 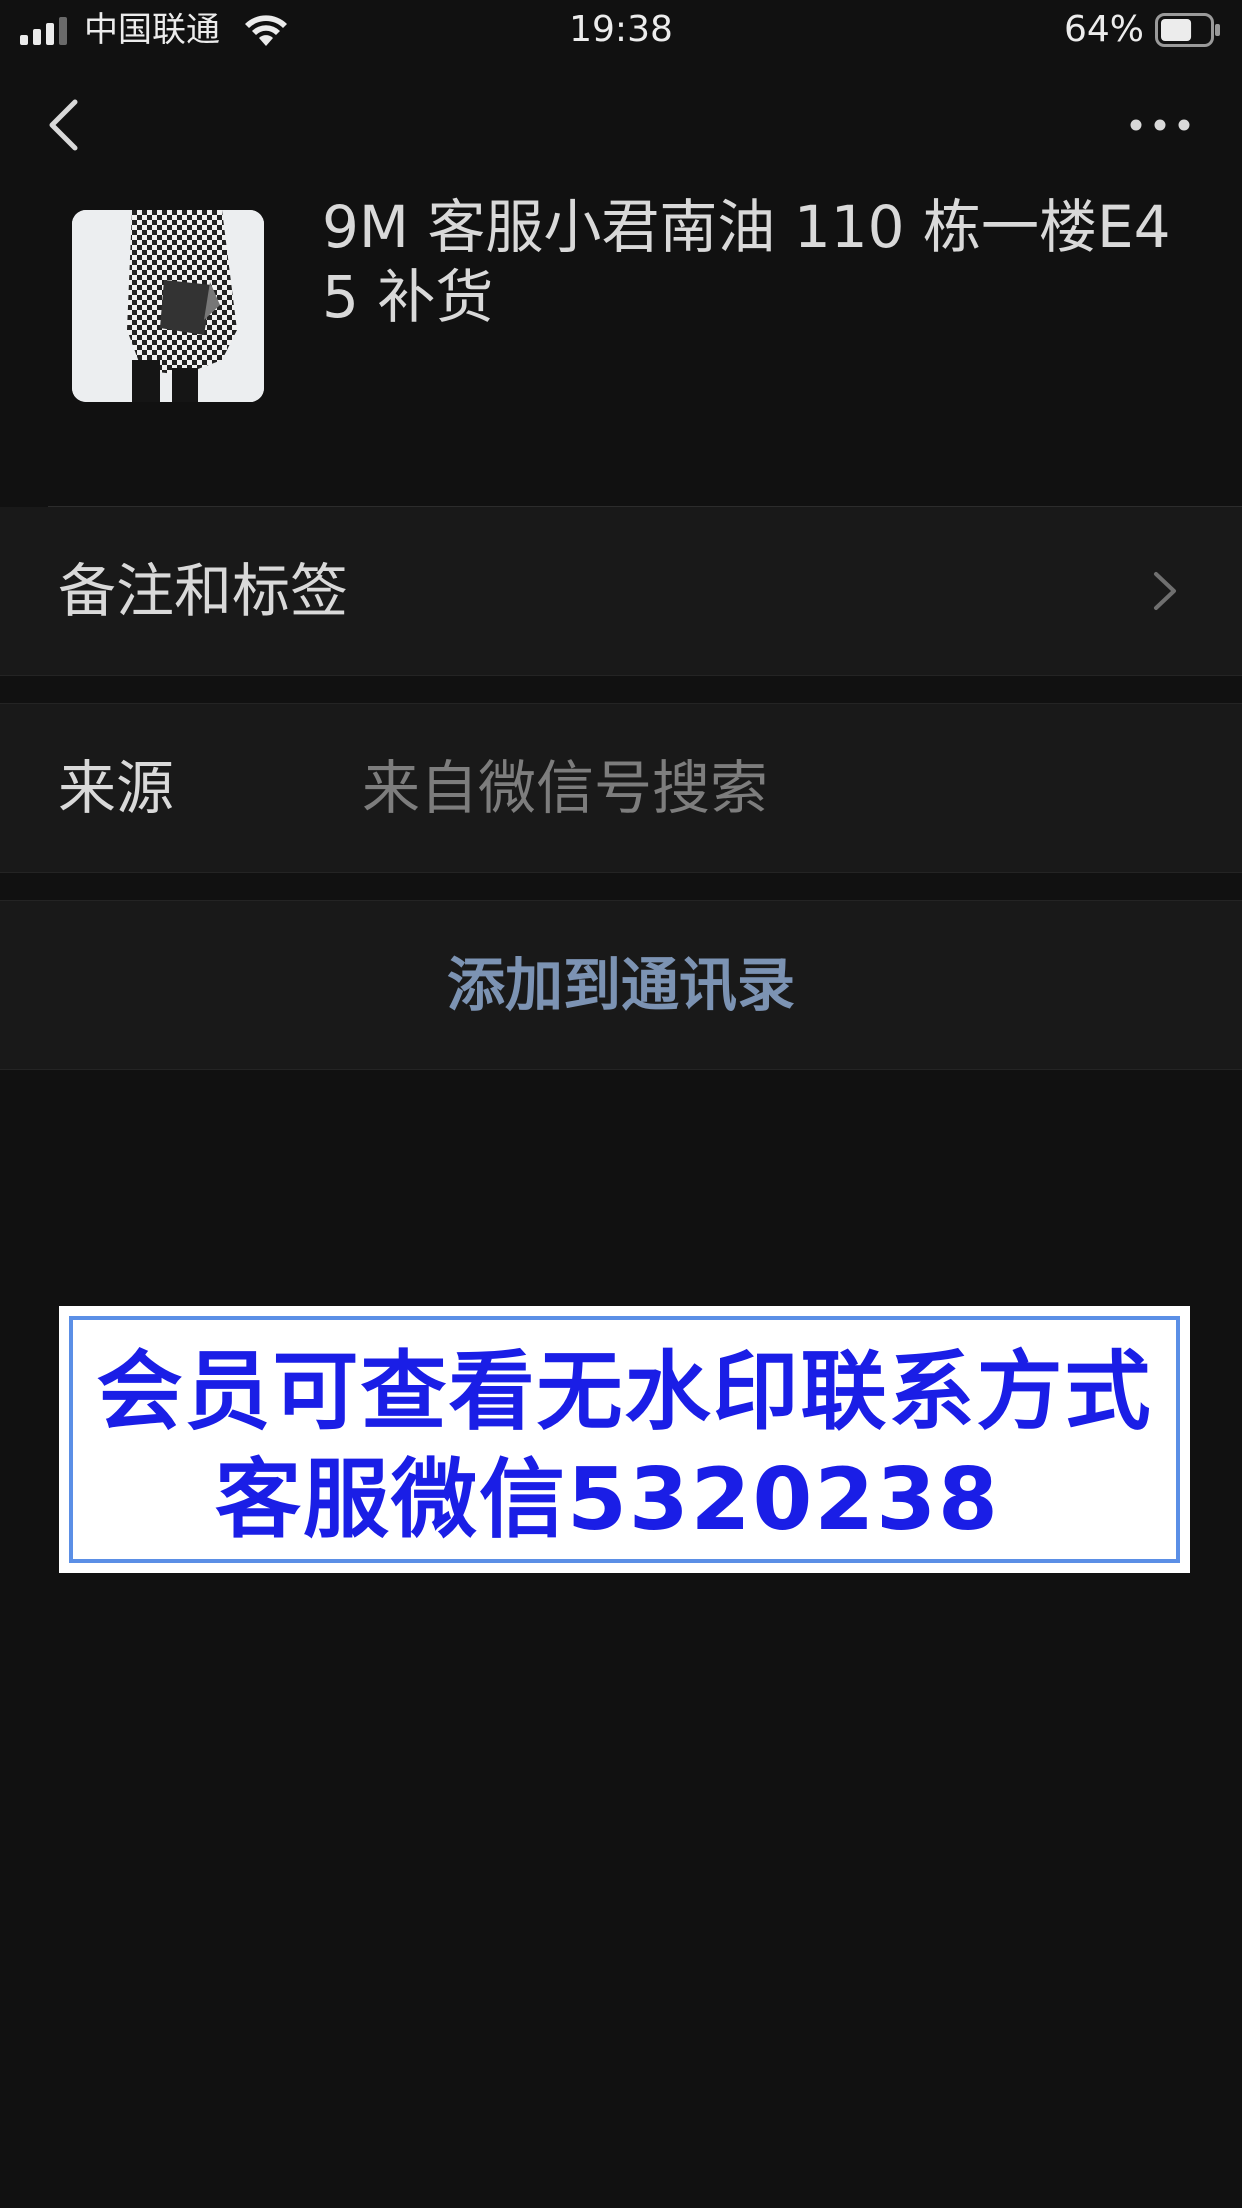 What do you see at coordinates (621, 591) in the screenshot?
I see `remark-and-tags-row: 备注和标签` at bounding box center [621, 591].